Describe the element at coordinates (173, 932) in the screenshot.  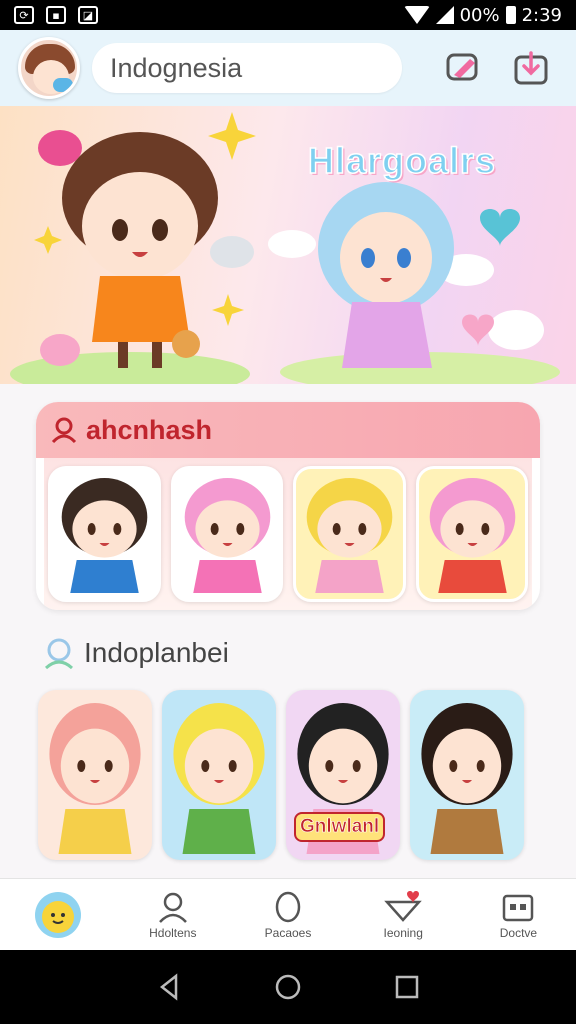
I see `nav-label: Hdoltens` at that location.